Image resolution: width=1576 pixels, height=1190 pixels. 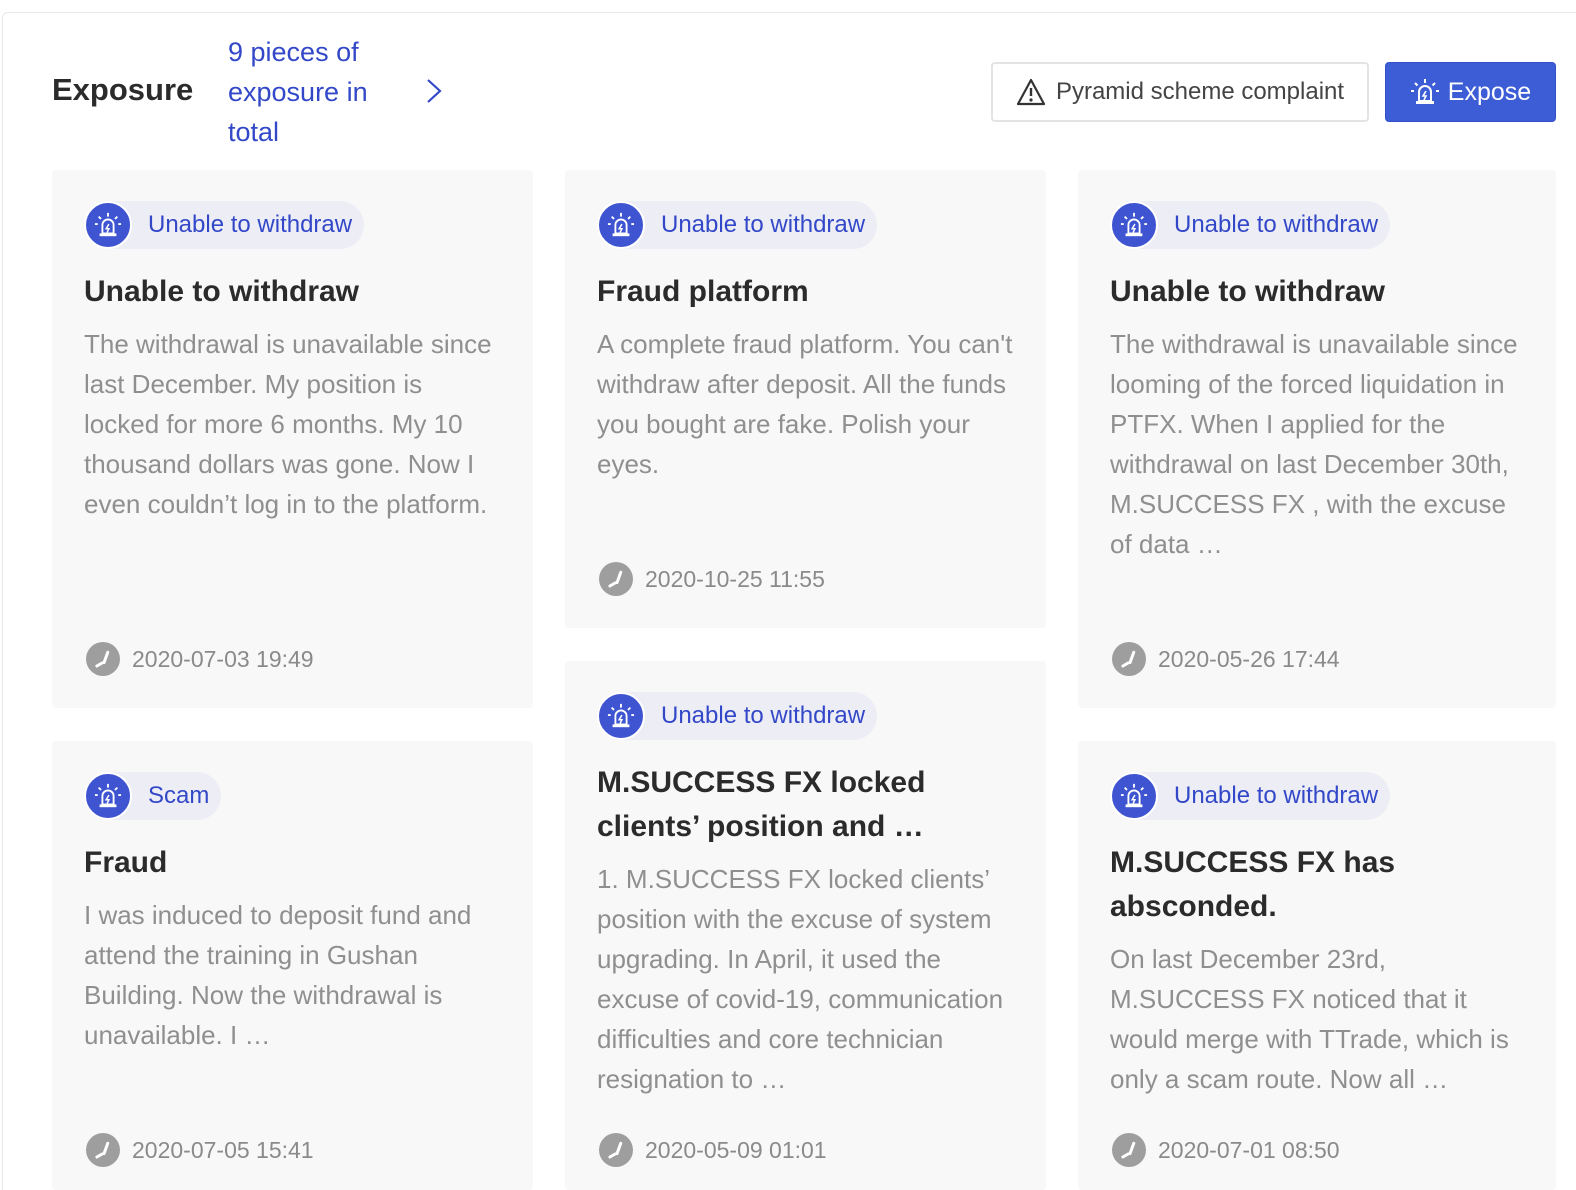 I want to click on card-title: Fraud platform, so click(x=703, y=291).